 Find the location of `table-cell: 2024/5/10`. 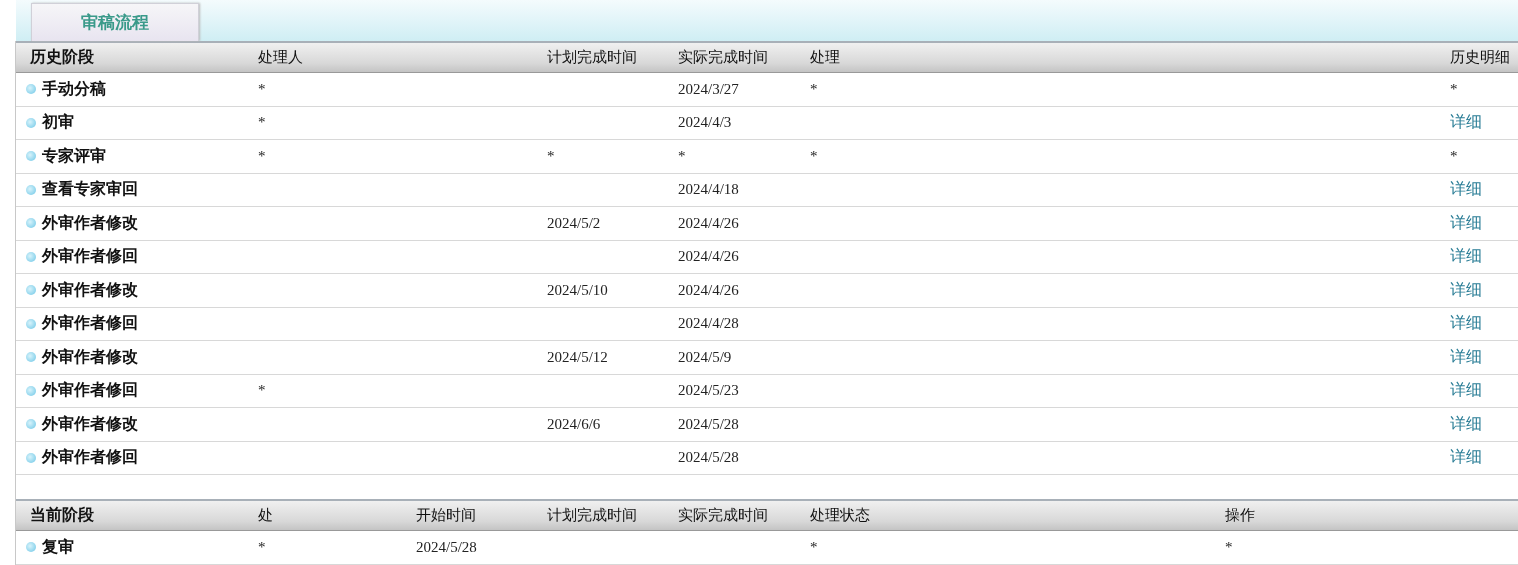

table-cell: 2024/5/10 is located at coordinates (577, 289).